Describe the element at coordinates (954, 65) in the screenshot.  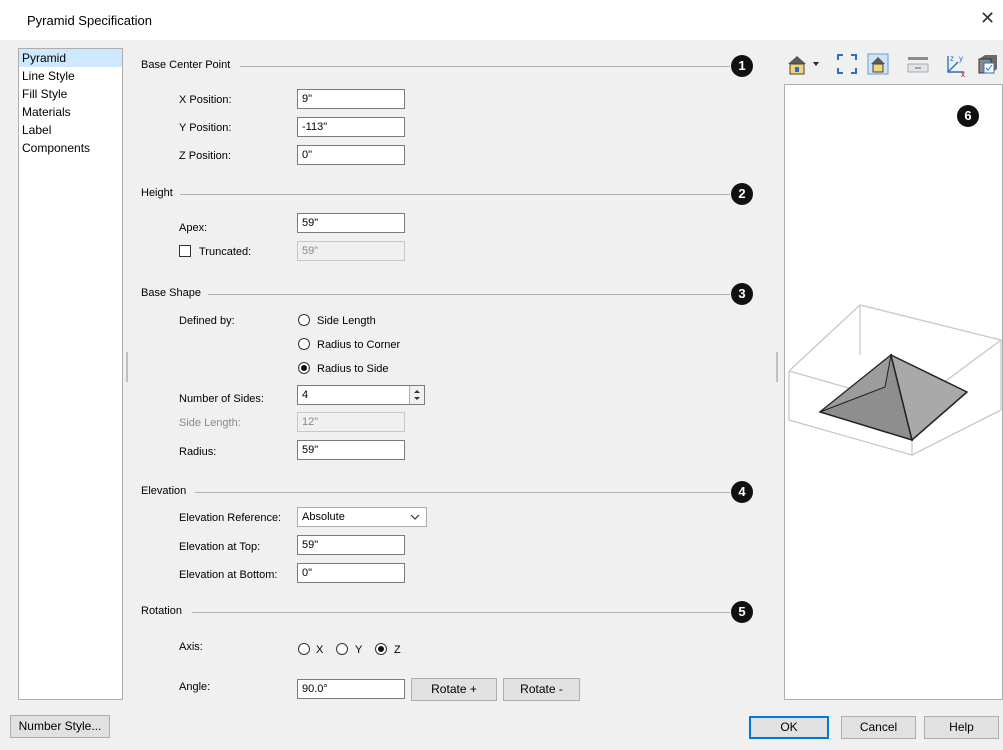
I see `axes-icon: zyx` at that location.